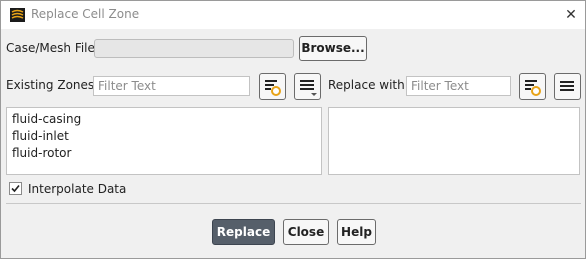 The width and height of the screenshot is (586, 259). Describe the element at coordinates (17, 15) in the screenshot. I see `fluent-app-icon` at that location.